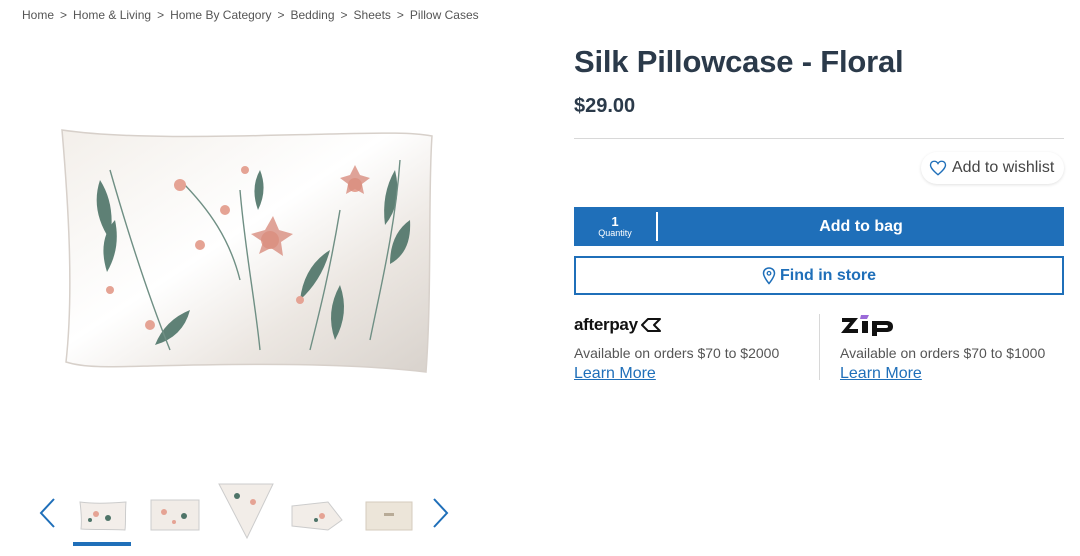 This screenshot has height=556, width=1080. Describe the element at coordinates (220, 15) in the screenshot. I see `breadcrumb-home-by-category: Home By Category` at that location.